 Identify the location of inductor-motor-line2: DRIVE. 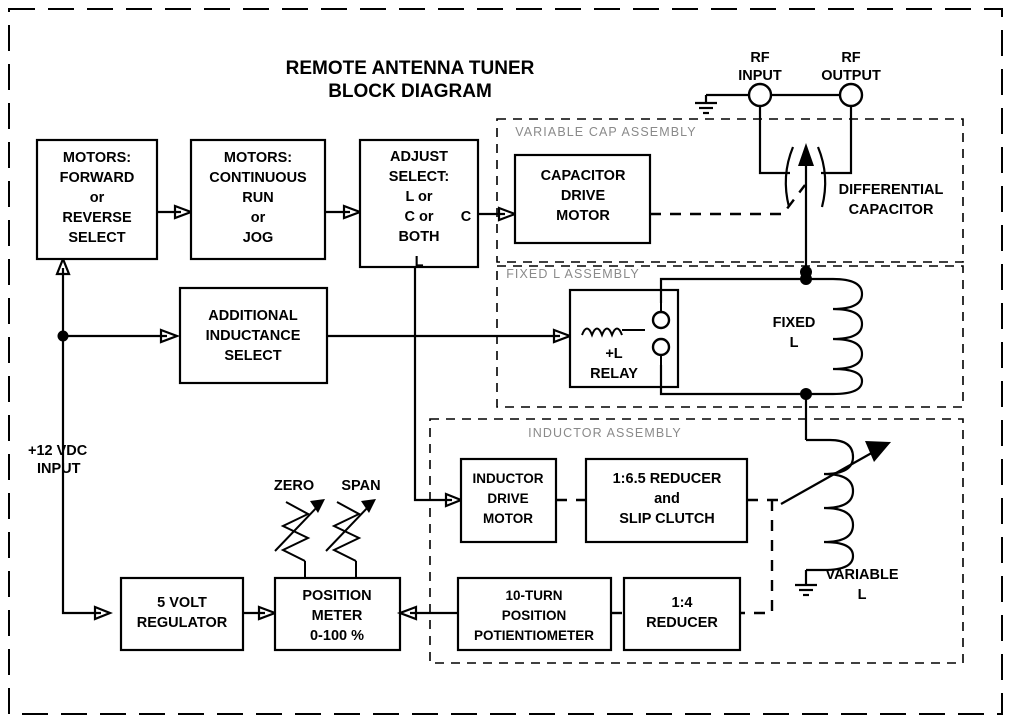
(507, 498).